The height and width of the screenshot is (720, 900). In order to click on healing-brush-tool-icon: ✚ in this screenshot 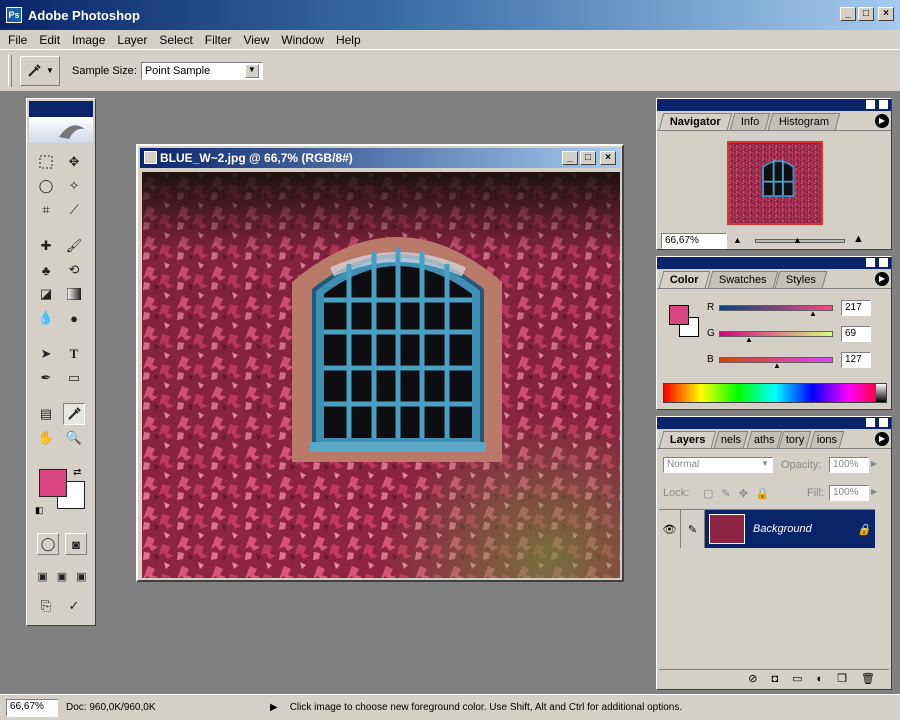, I will do `click(46, 246)`.